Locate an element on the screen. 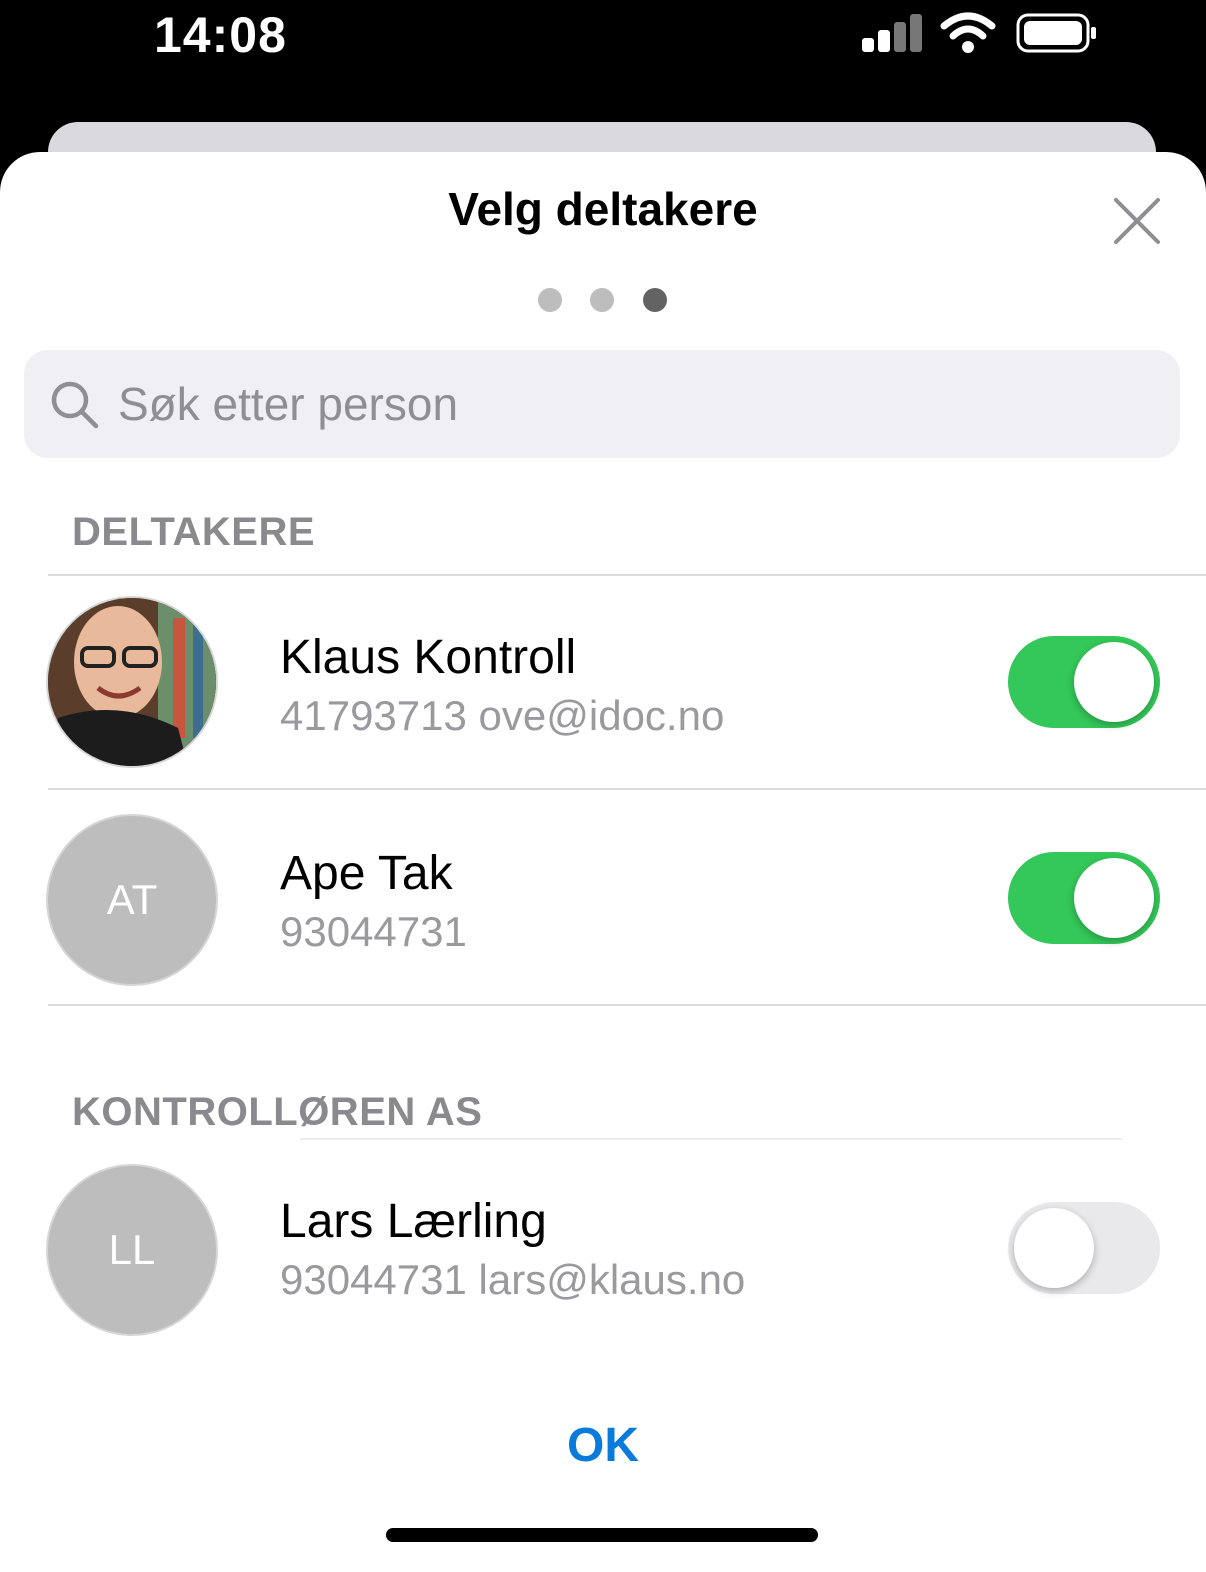 This screenshot has width=1206, height=1572. sheet-title: Velg deltakere is located at coordinates (603, 209).